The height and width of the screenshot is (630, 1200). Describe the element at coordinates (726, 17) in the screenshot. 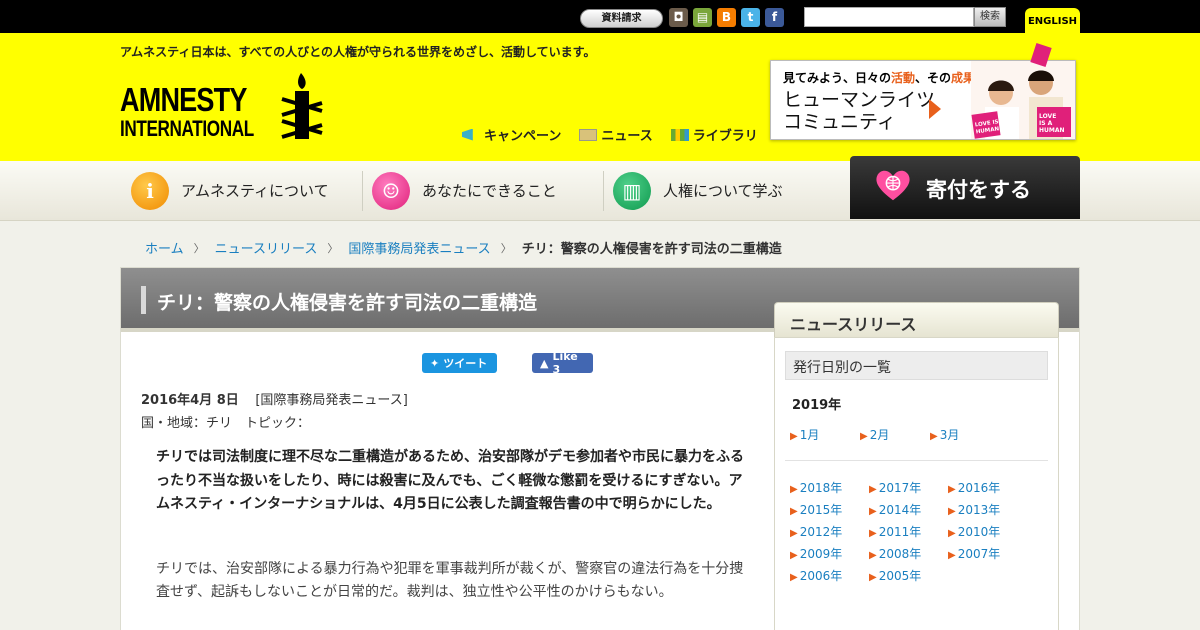

I see `blogger-icon: B` at that location.